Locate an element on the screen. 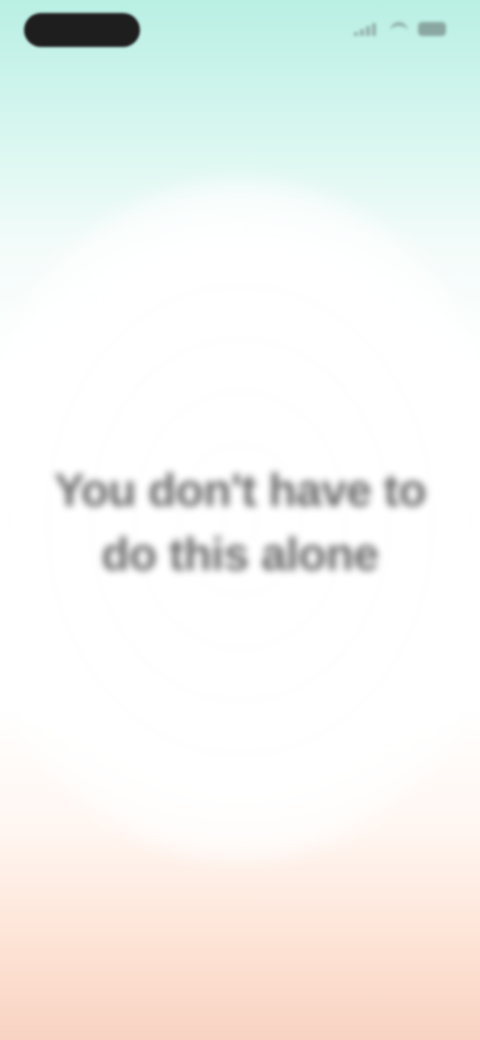  wifi-icon is located at coordinates (399, 29).